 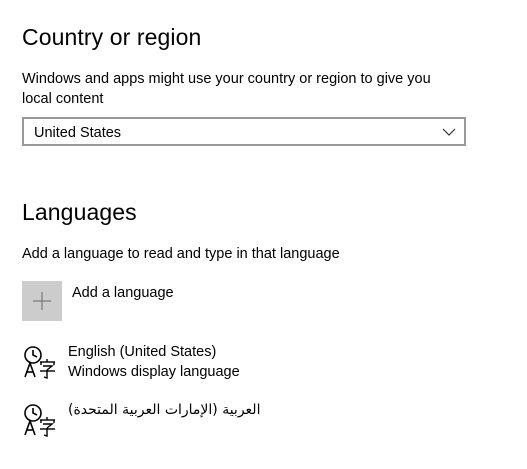 I want to click on language-name: English (United States), so click(x=142, y=352).